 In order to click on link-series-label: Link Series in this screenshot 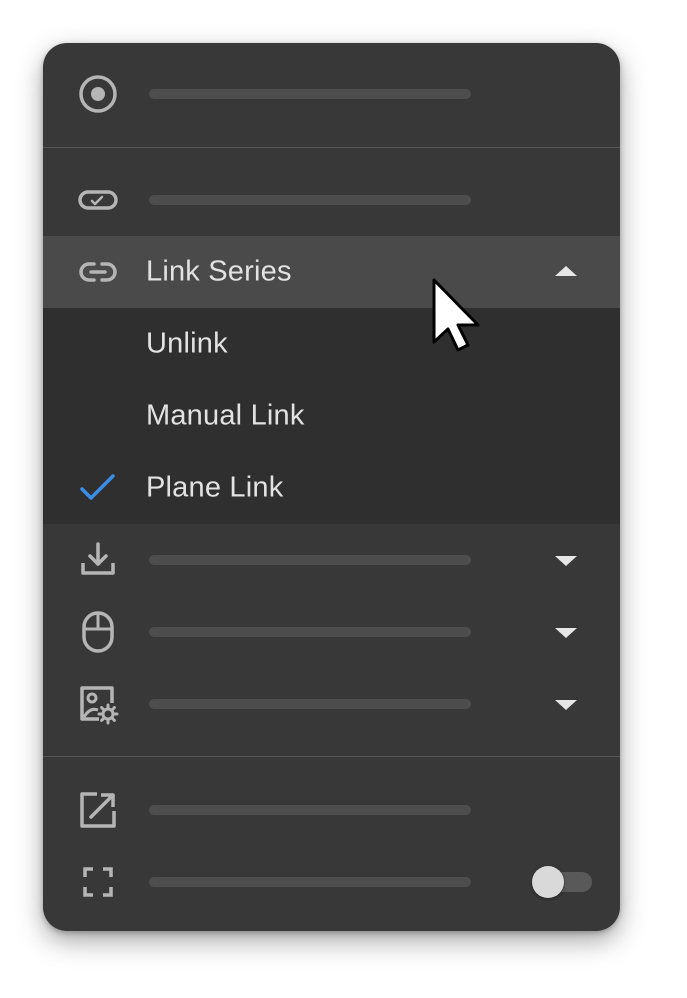, I will do `click(219, 271)`.